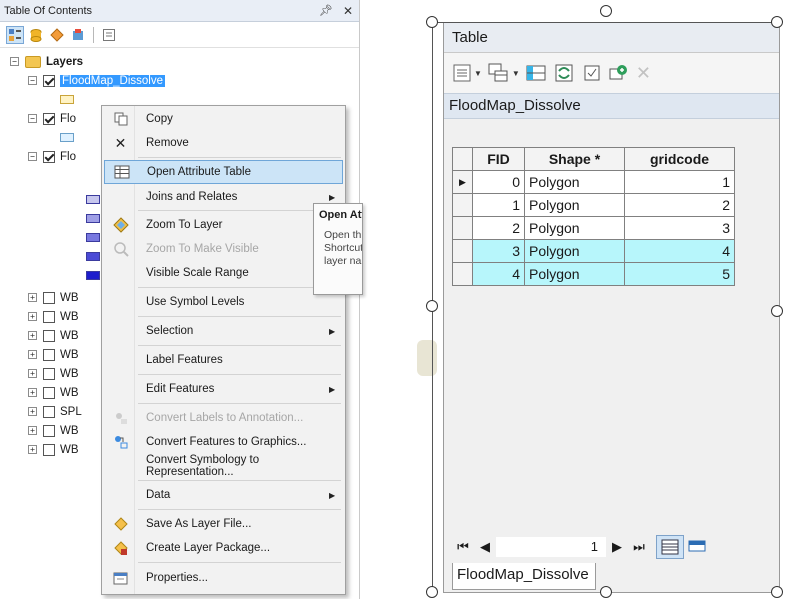  I want to click on show-selected-records-button, so click(697, 547).